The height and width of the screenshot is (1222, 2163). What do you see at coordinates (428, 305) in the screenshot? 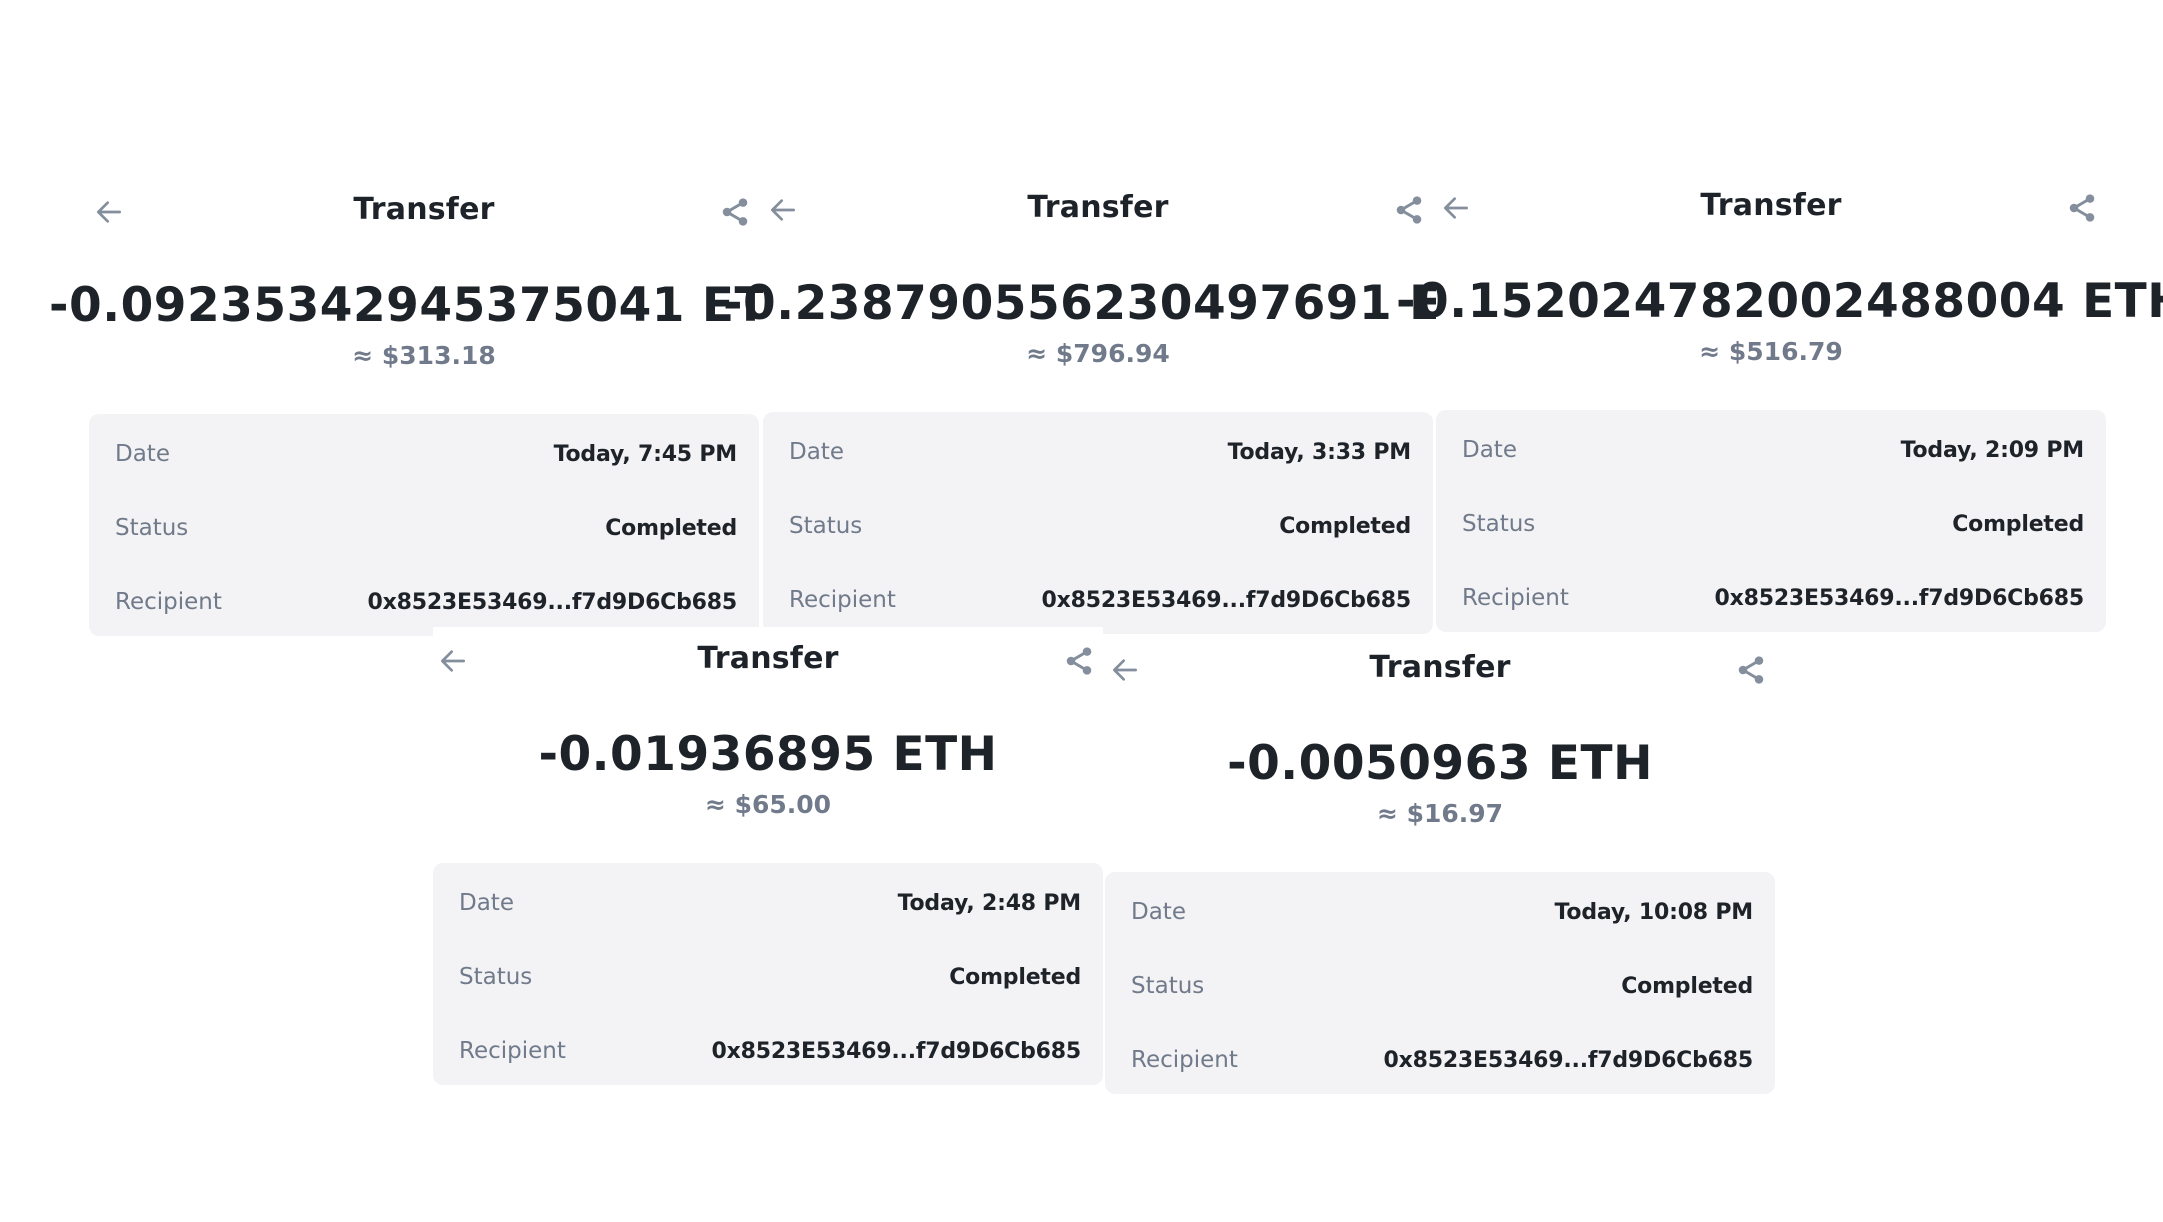
I see `transfer-amount: -0.09235342945375041 ETH` at bounding box center [428, 305].